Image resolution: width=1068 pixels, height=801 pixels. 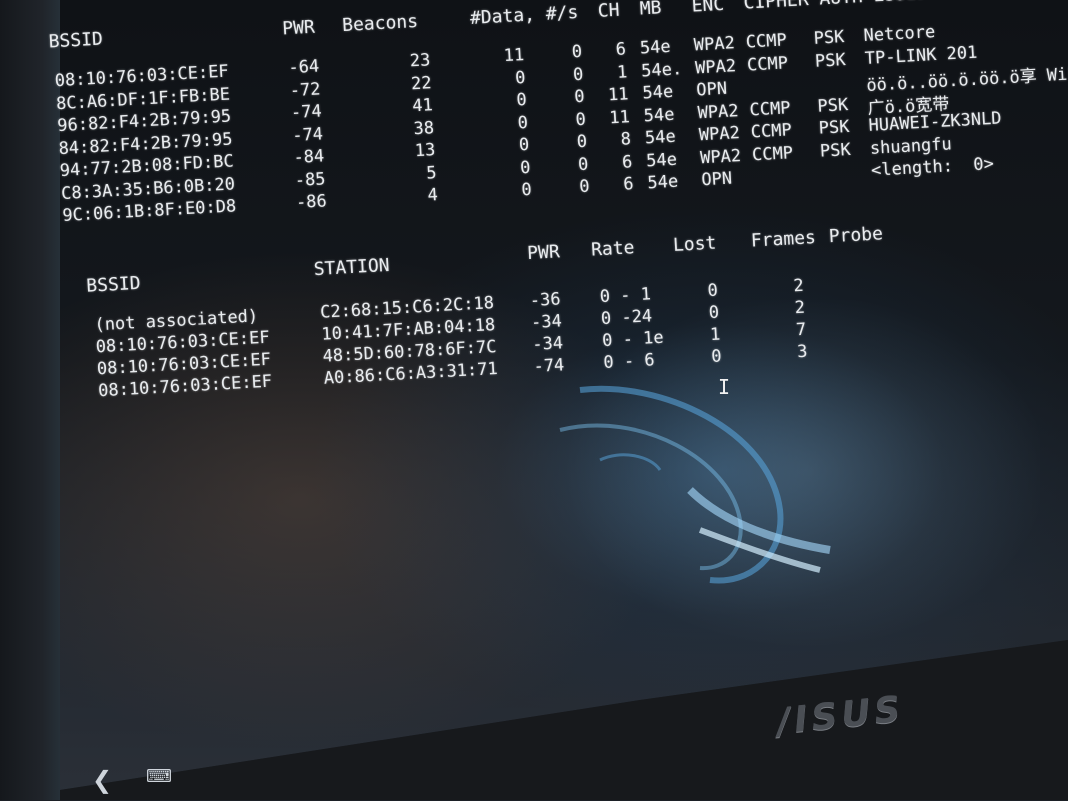 What do you see at coordinates (159, 776) in the screenshot?
I see `keyboard-icon: ⌨` at bounding box center [159, 776].